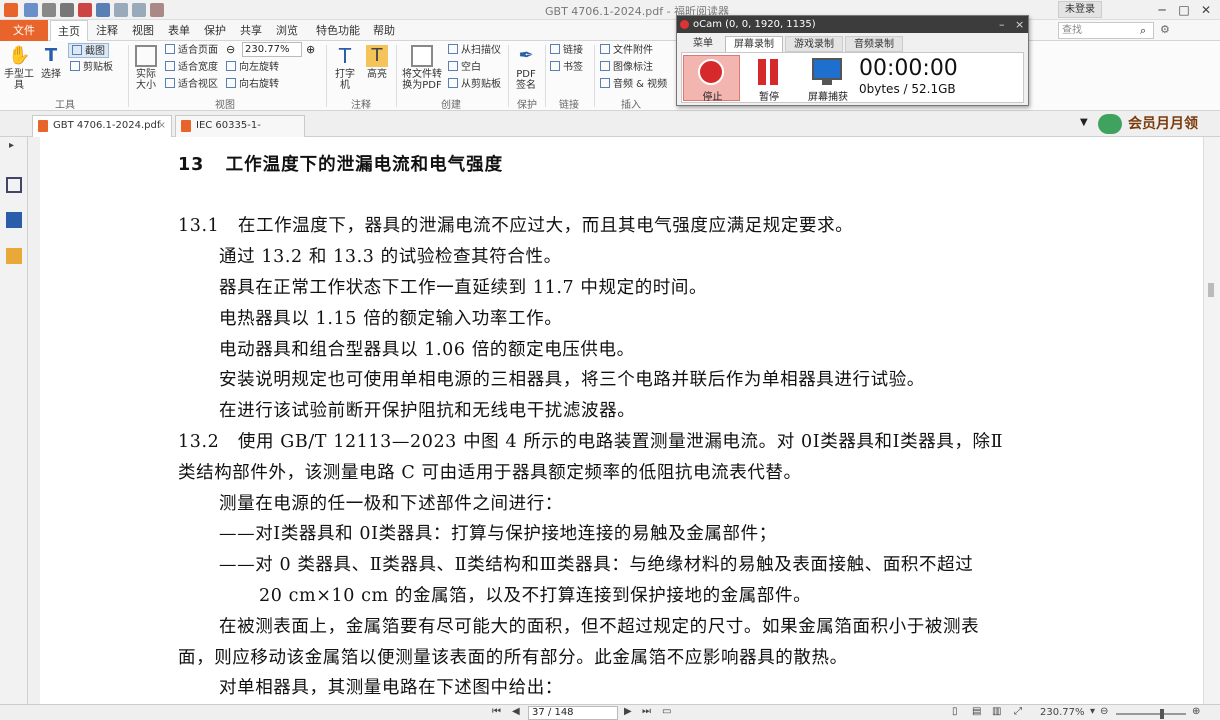 This screenshot has width=1220, height=720. I want to click on rotate-right-button: 向右旋转, so click(252, 84).